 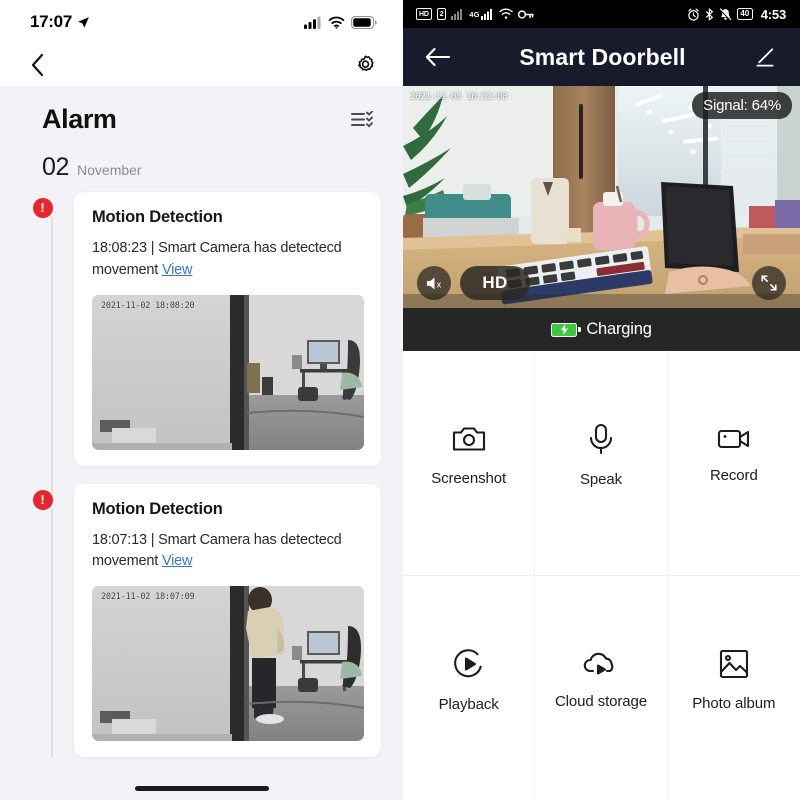 What do you see at coordinates (364, 22) in the screenshot?
I see `battery-icon` at bounding box center [364, 22].